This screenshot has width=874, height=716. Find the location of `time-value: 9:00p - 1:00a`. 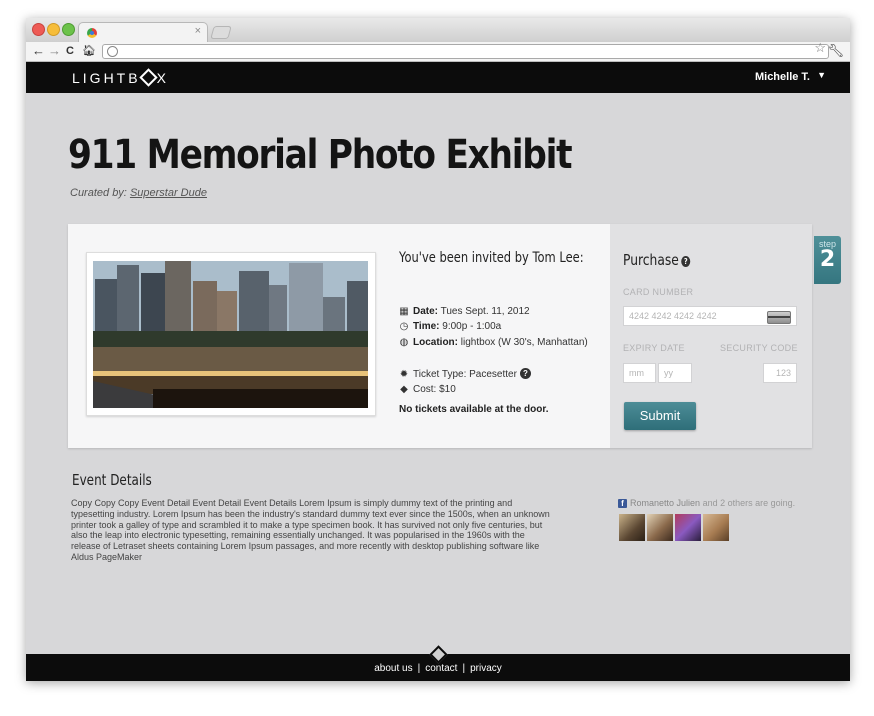

time-value: 9:00p - 1:00a is located at coordinates (472, 326).